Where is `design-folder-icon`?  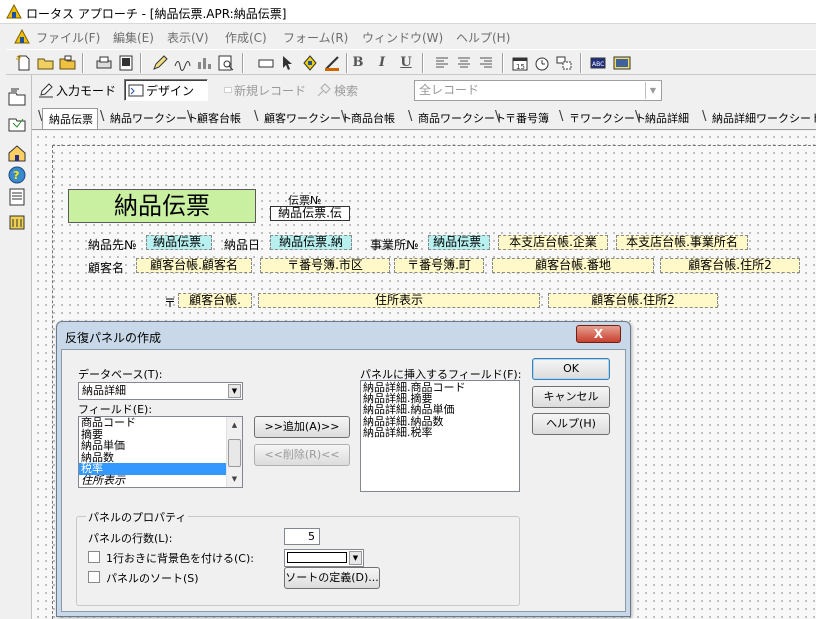 design-folder-icon is located at coordinates (17, 123).